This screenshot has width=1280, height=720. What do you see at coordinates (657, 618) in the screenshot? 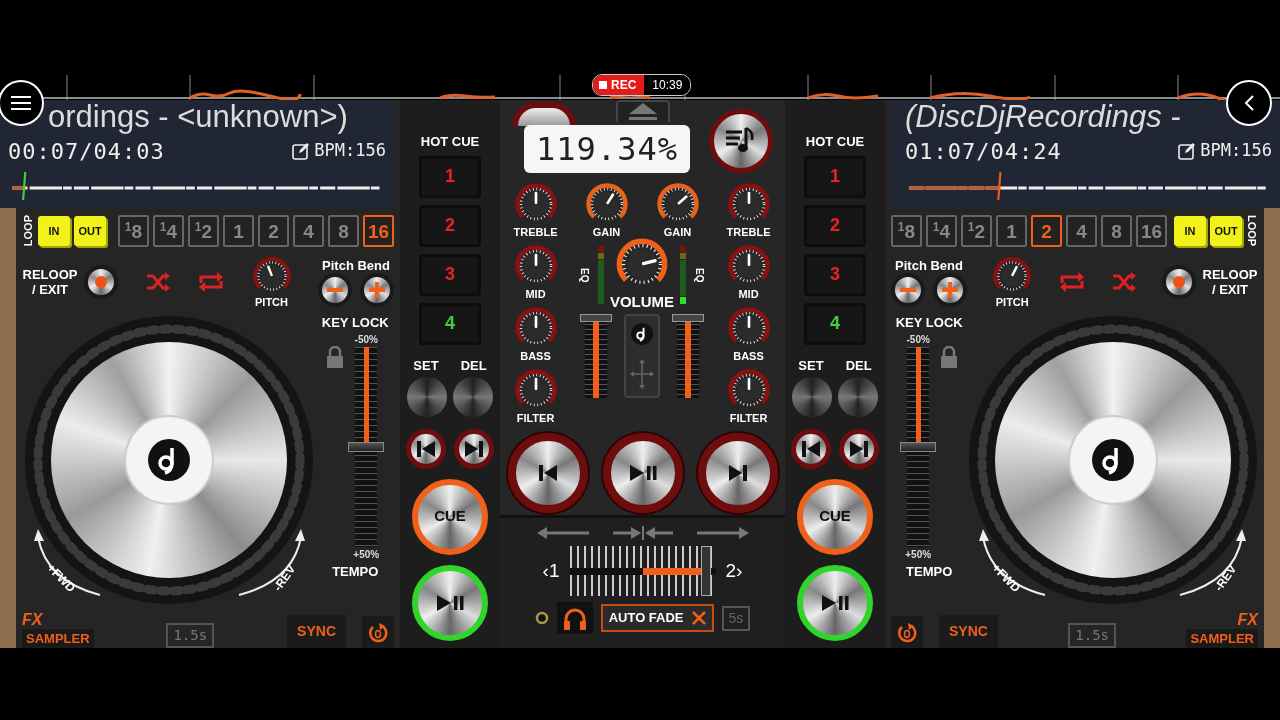
I see `auto-fade-button: AUTO FADE` at bounding box center [657, 618].